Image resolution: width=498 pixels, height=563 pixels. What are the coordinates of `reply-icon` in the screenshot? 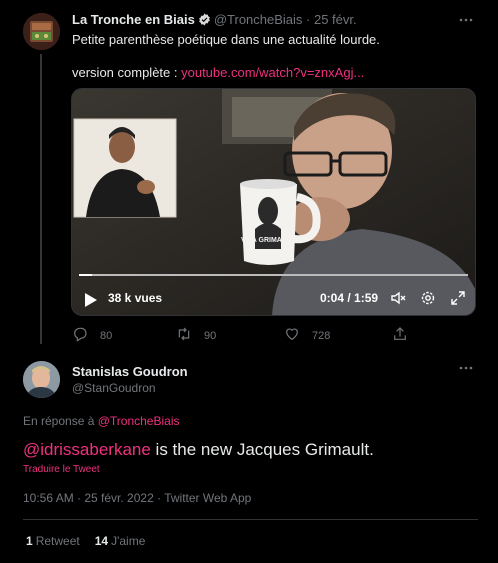 It's located at (80, 335).